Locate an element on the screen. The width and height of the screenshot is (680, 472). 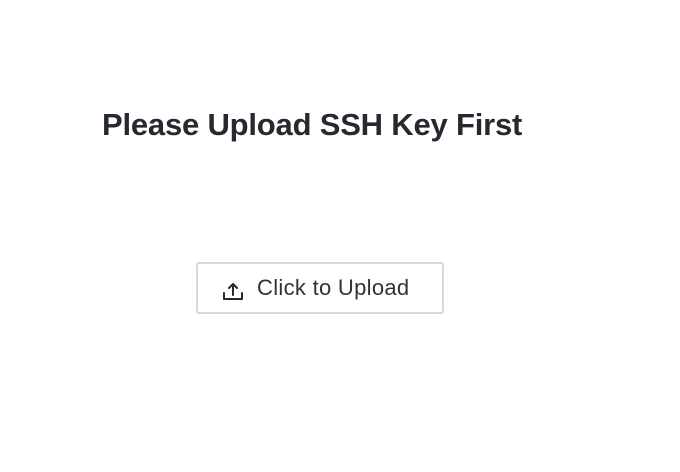
upload-icon is located at coordinates (233, 291).